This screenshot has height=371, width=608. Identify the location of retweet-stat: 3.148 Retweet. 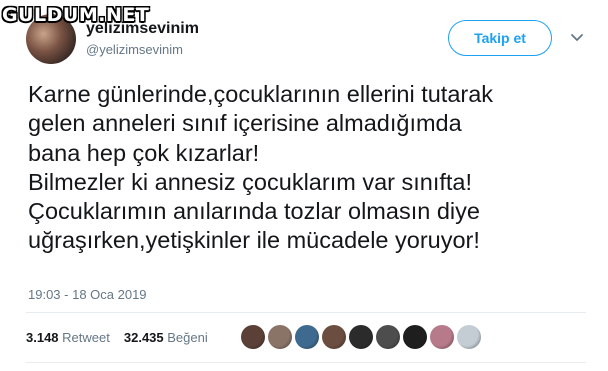
(68, 337).